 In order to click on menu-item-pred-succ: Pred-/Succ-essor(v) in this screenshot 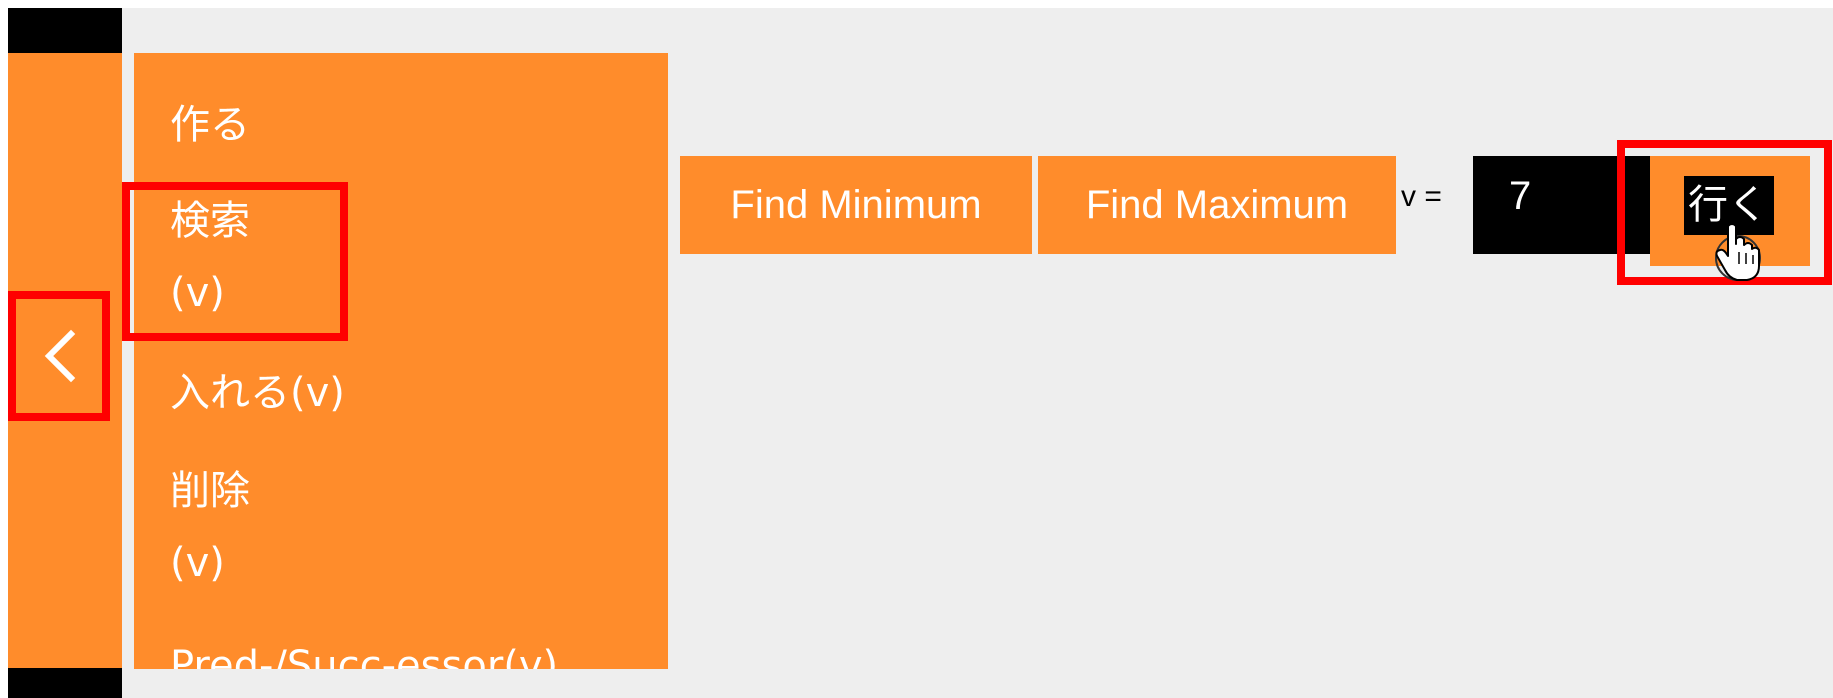, I will do `click(364, 657)`.